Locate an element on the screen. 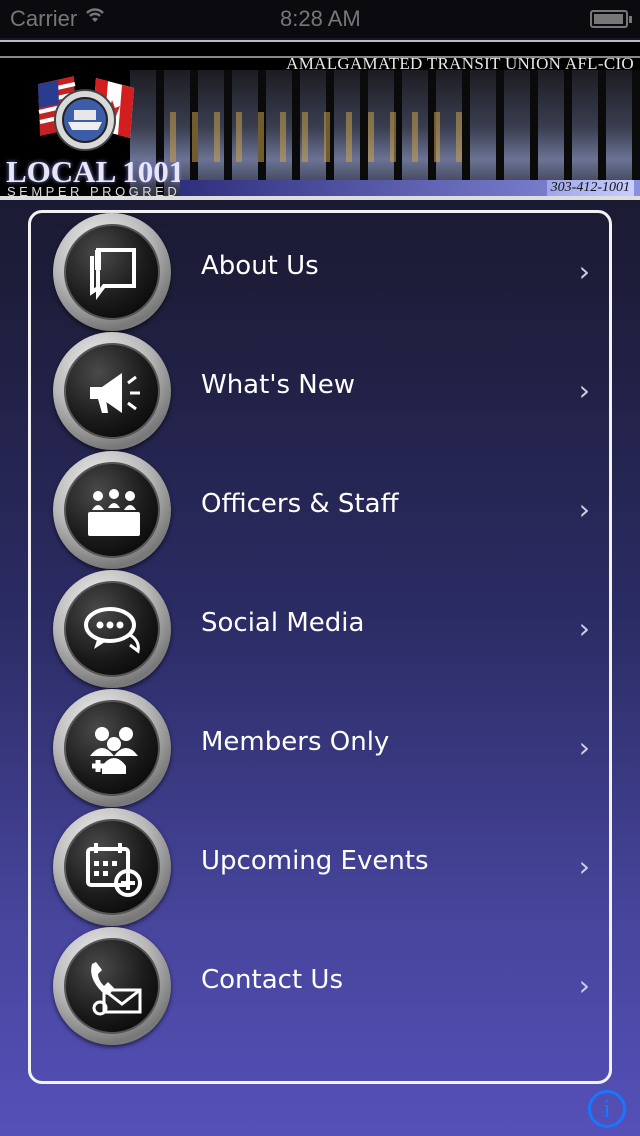  menu-item-whats-new: What's New › is located at coordinates (323, 391).